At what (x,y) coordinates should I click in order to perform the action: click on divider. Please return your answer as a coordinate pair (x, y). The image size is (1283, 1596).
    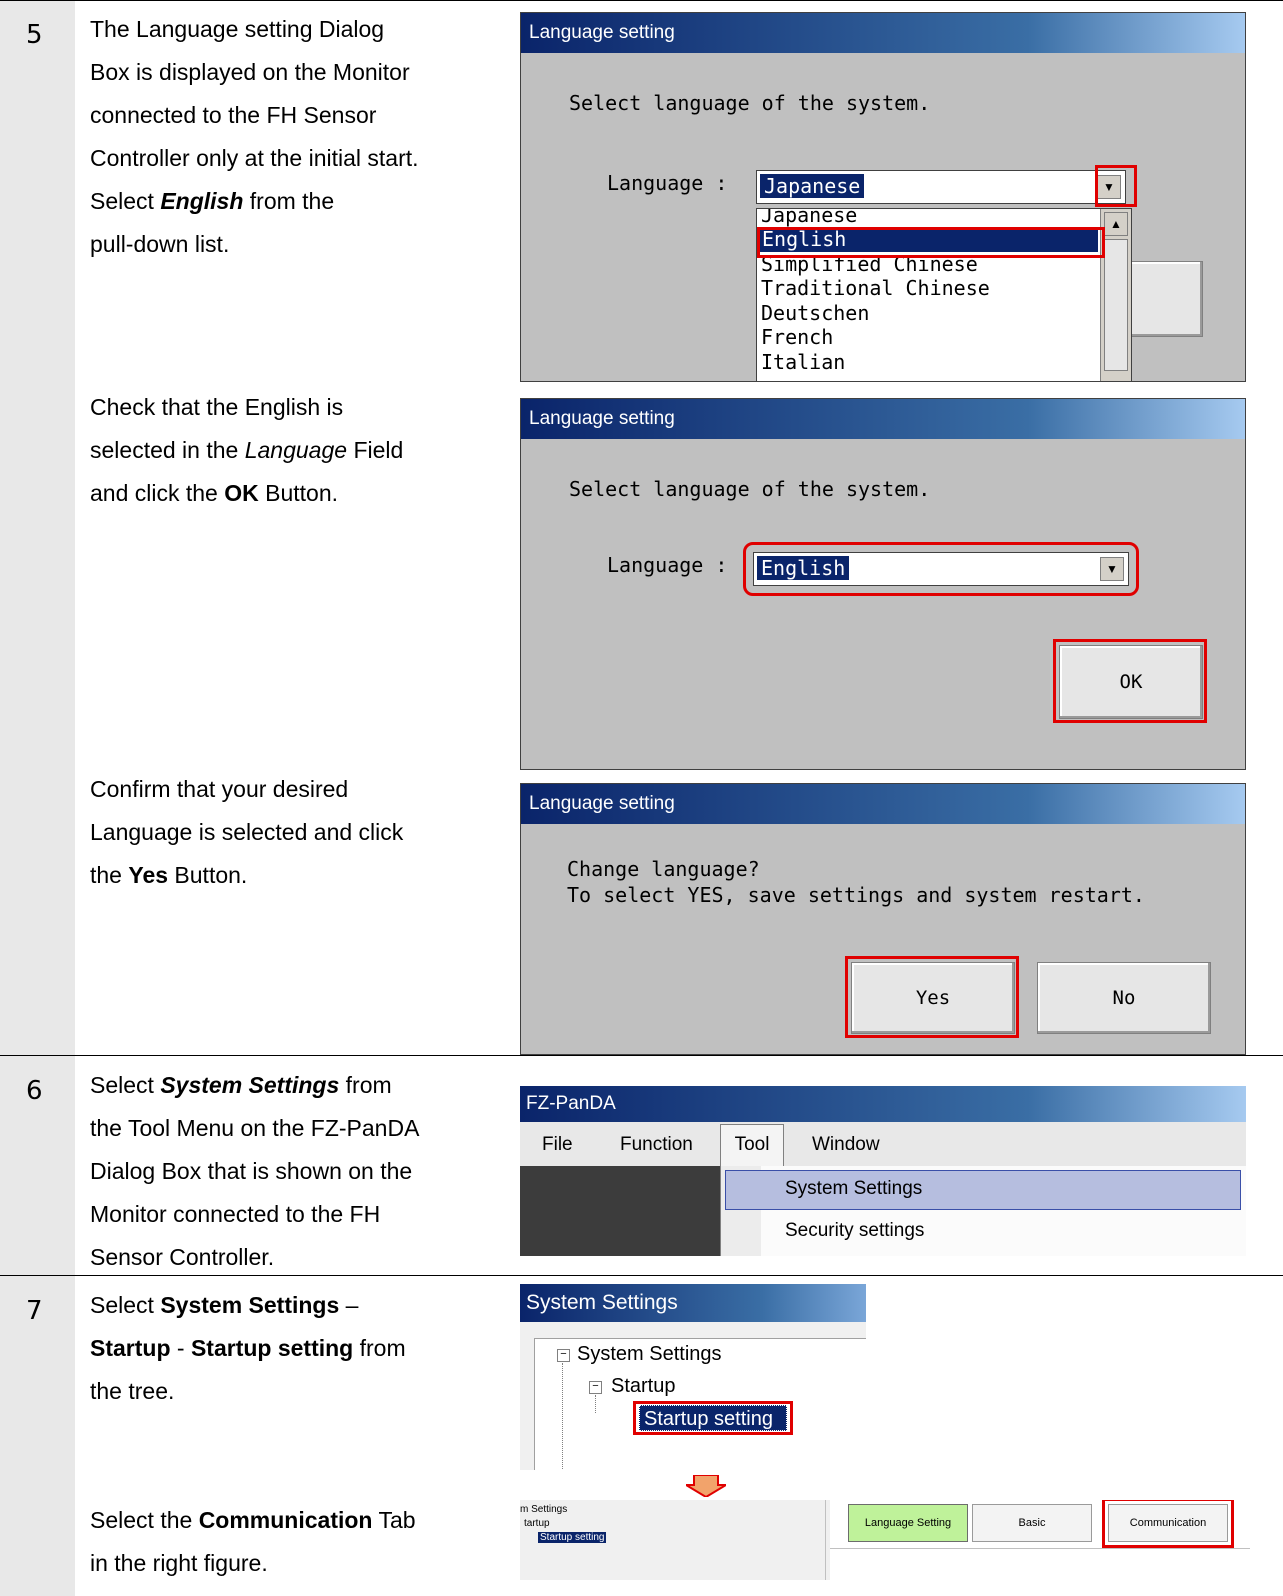
    Looking at the image, I should click on (1040, 1548).